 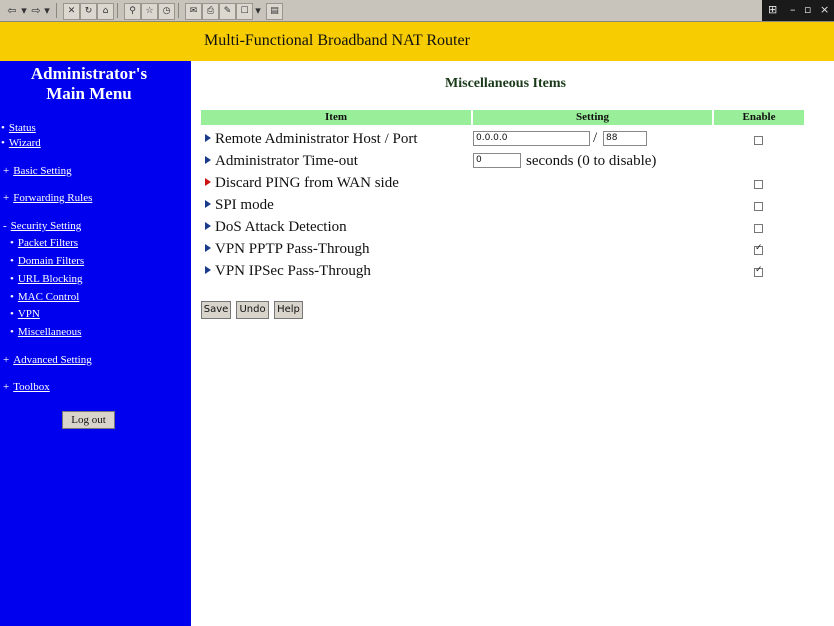 What do you see at coordinates (759, 117) in the screenshot?
I see `column-header-enable: Enable` at bounding box center [759, 117].